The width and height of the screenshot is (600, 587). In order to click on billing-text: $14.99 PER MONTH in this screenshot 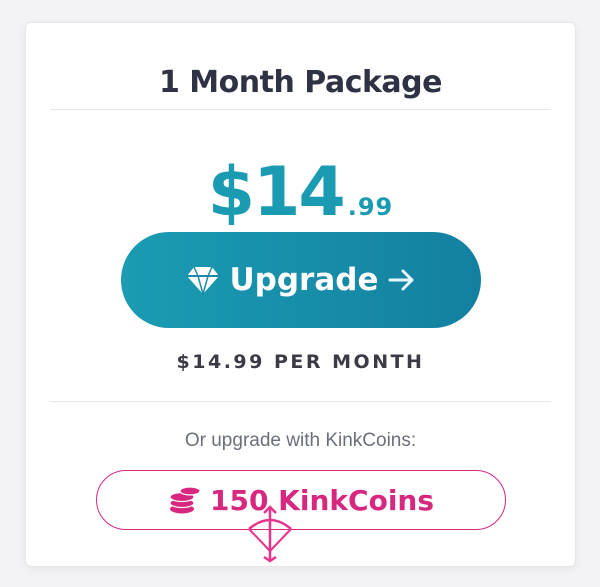, I will do `click(300, 362)`.